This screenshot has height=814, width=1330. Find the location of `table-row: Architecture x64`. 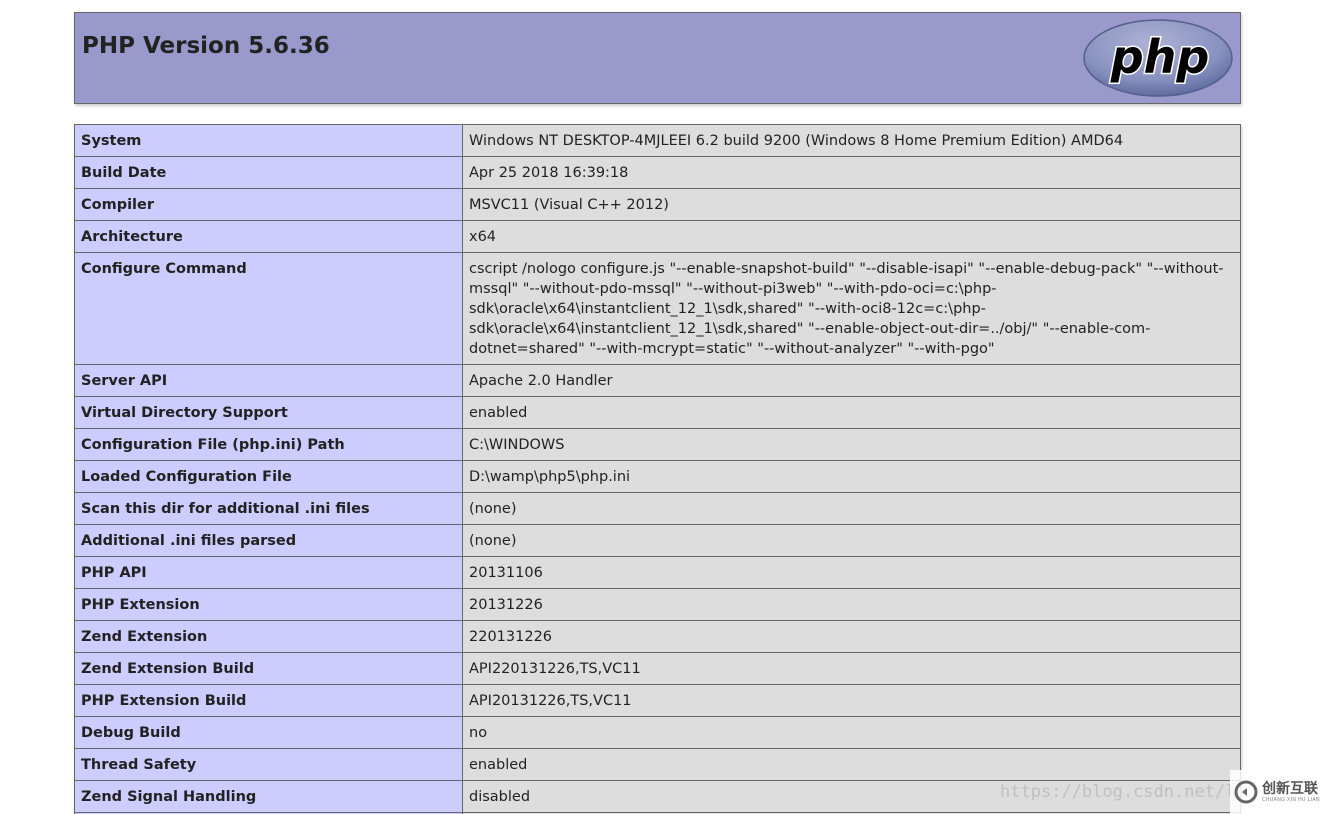

table-row: Architecture x64 is located at coordinates (657, 236).